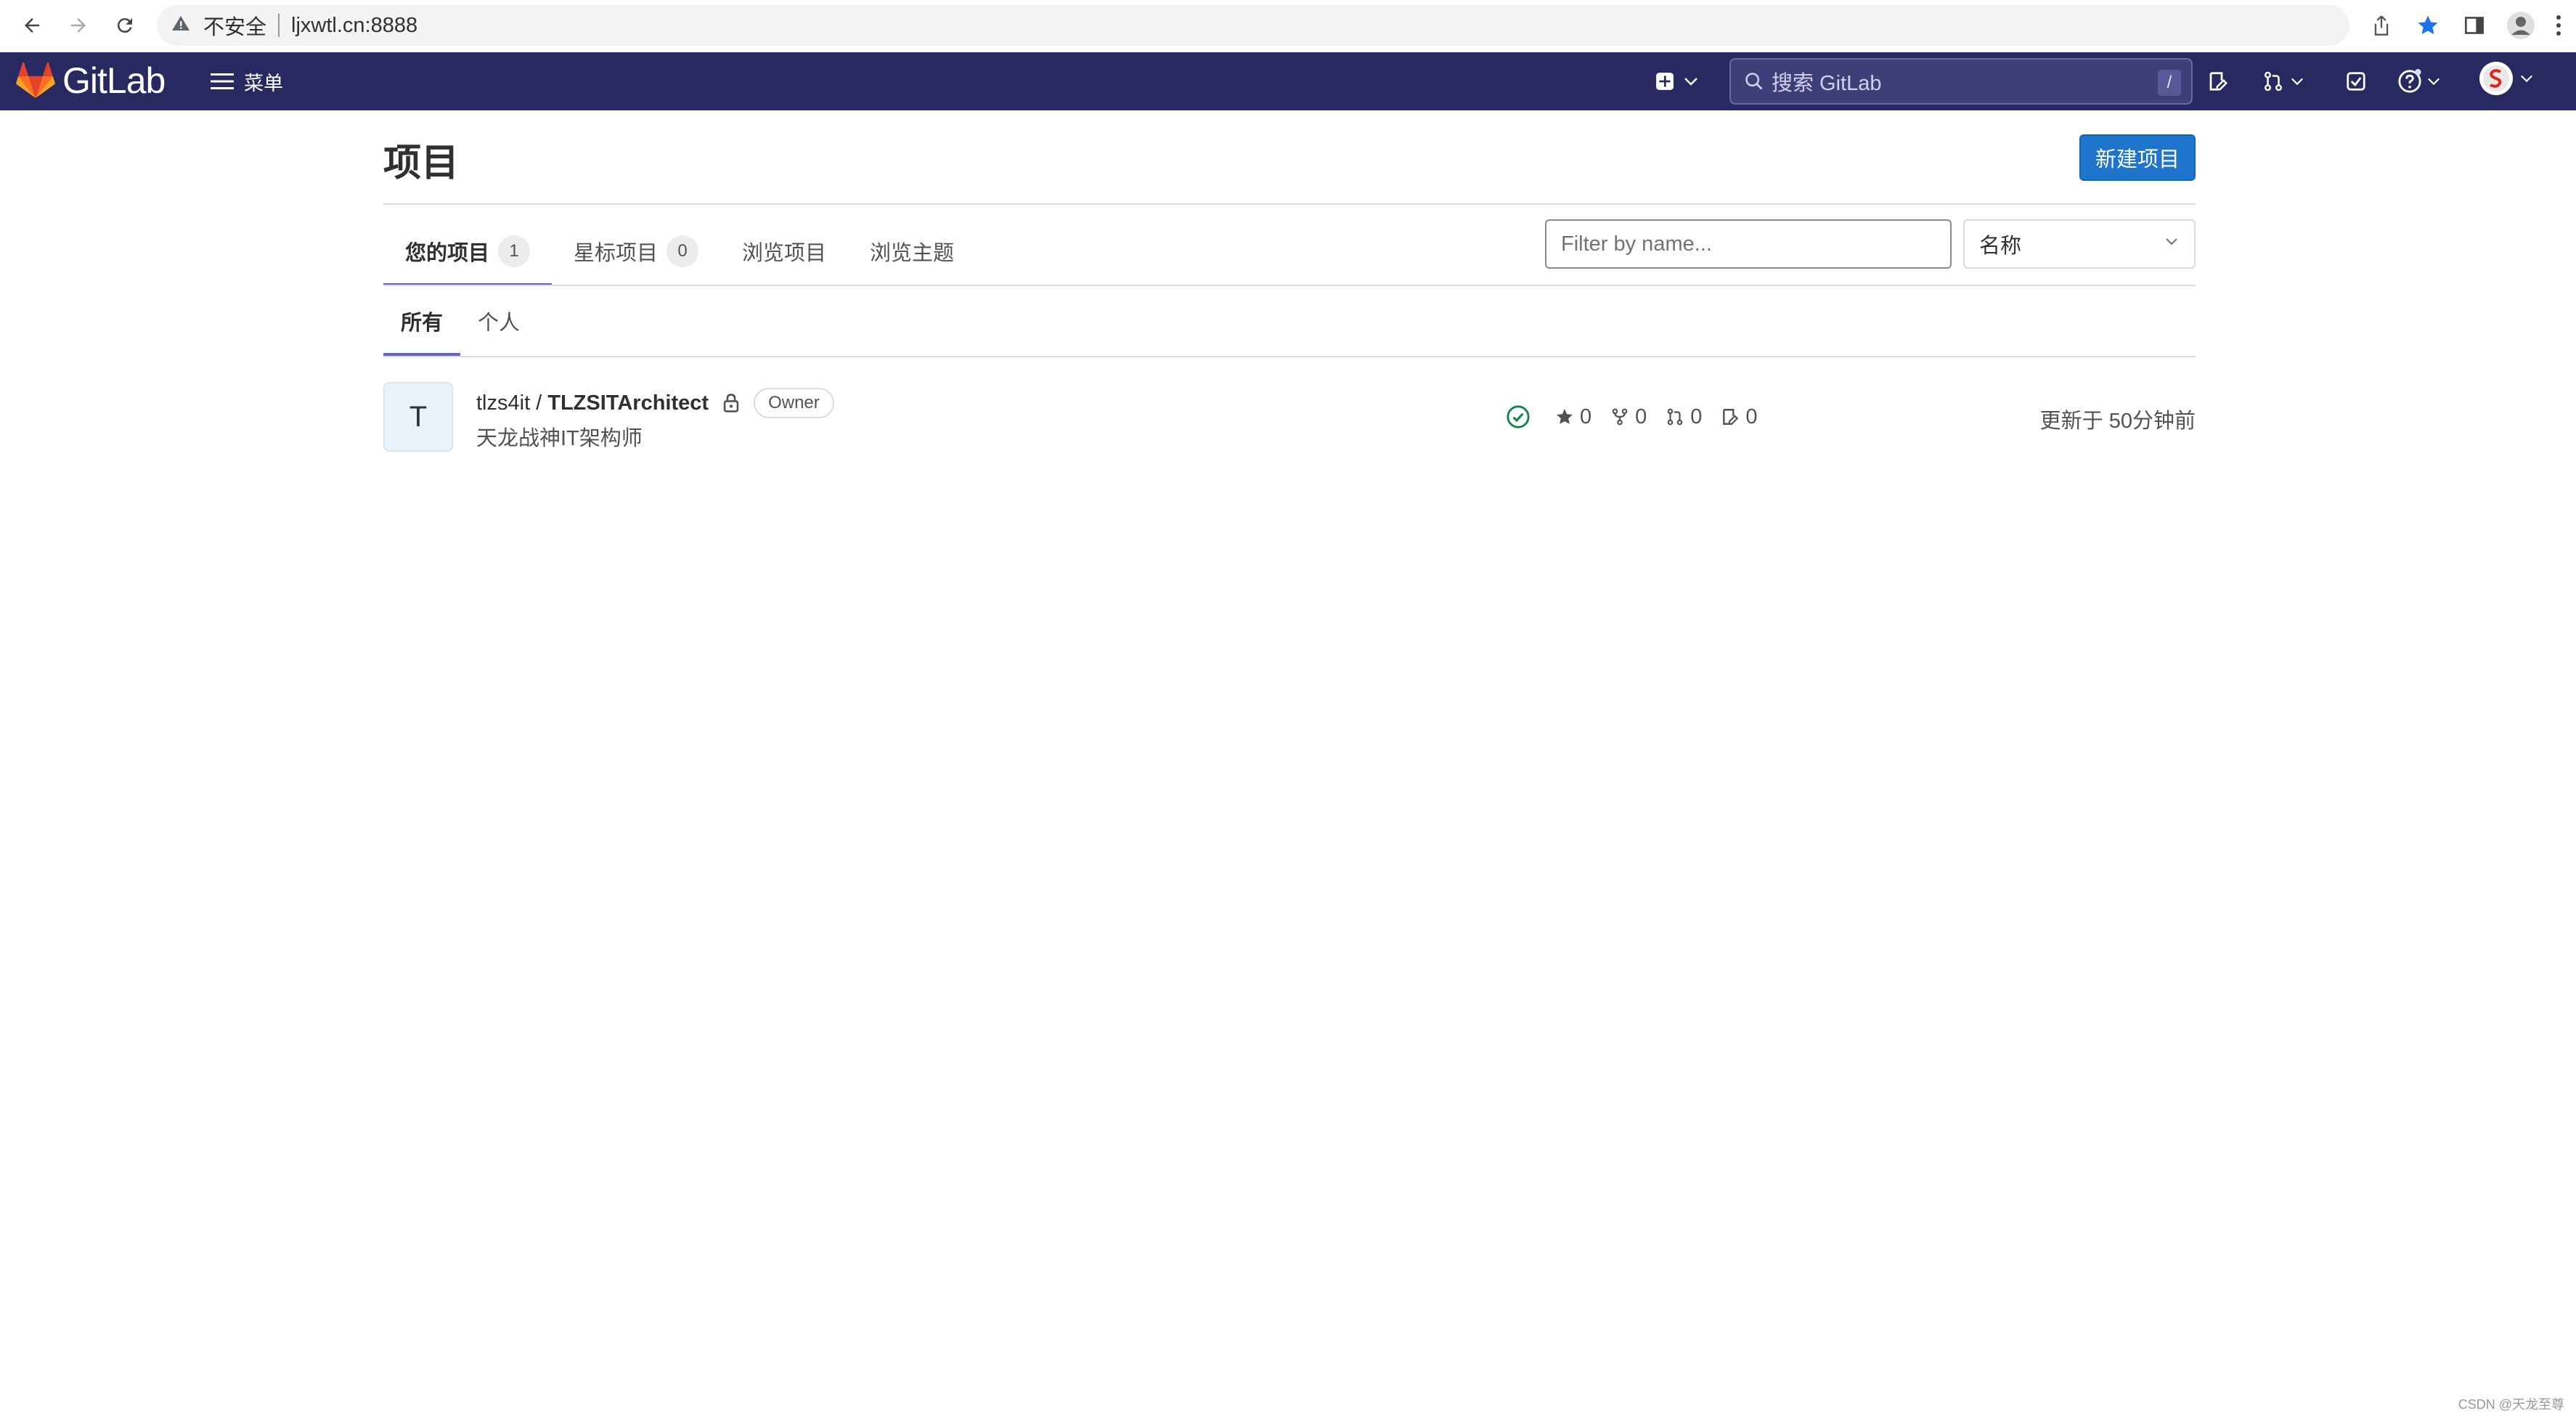 This screenshot has height=1419, width=2576. I want to click on page-title: 项目, so click(421, 163).